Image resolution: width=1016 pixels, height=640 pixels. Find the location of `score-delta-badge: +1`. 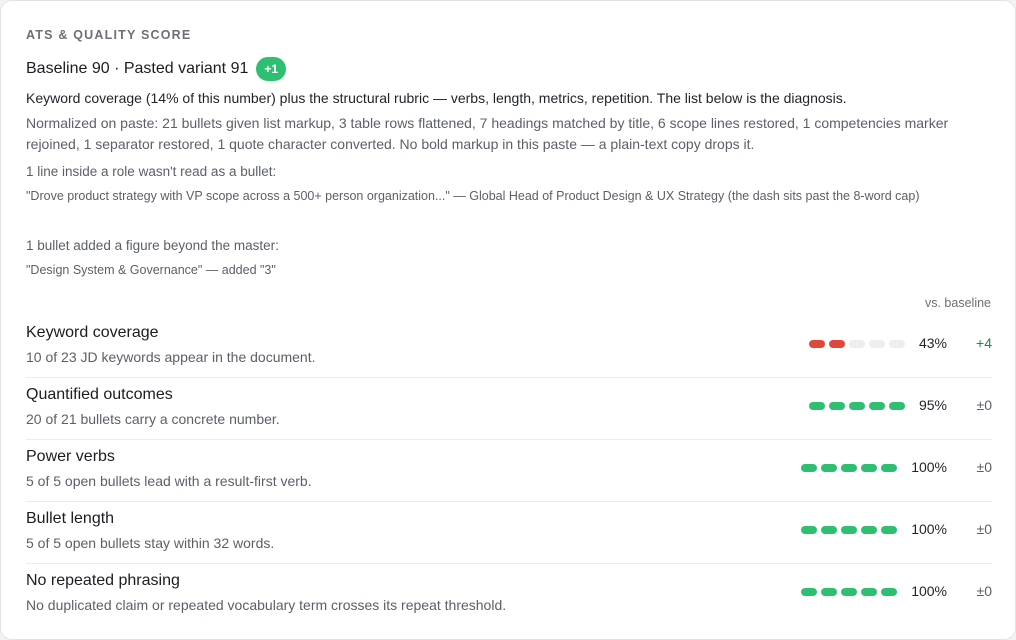

score-delta-badge: +1 is located at coordinates (271, 69).